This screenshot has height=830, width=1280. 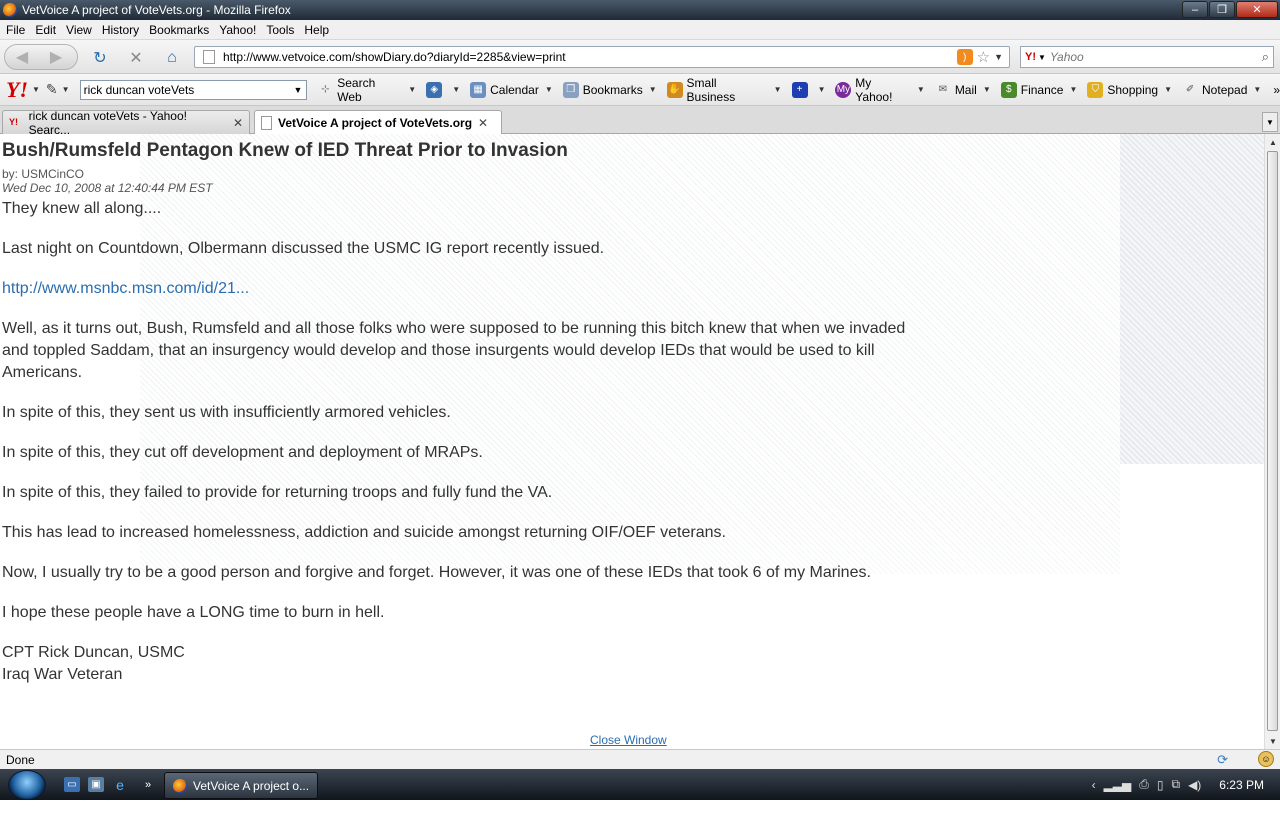 I want to click on search-bar: Y! ▼ ⌕, so click(x=1147, y=57).